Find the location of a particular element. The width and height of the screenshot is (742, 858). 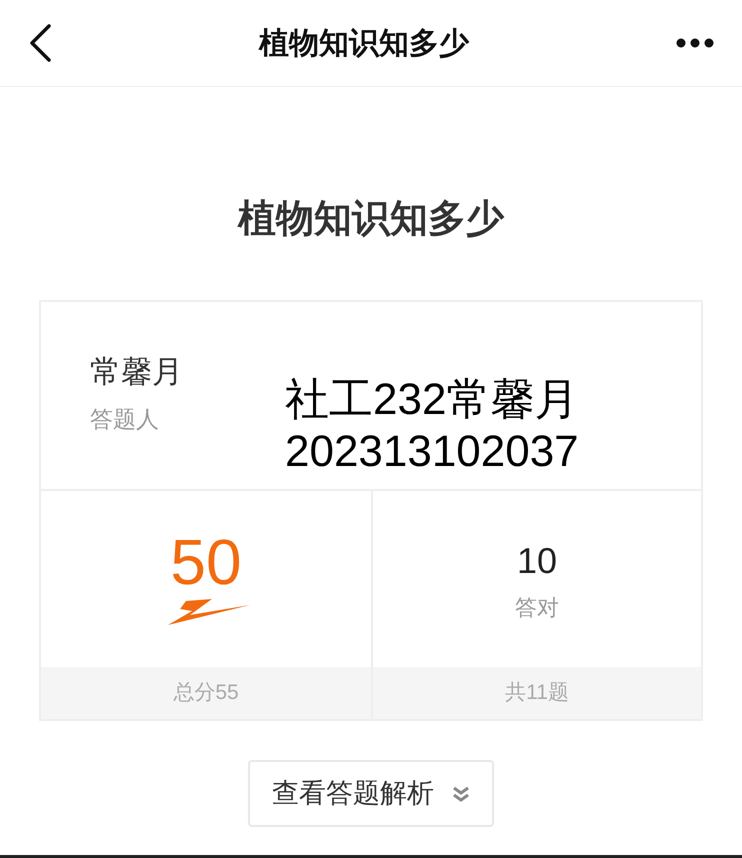

stat-footer: 共11题 is located at coordinates (537, 693).